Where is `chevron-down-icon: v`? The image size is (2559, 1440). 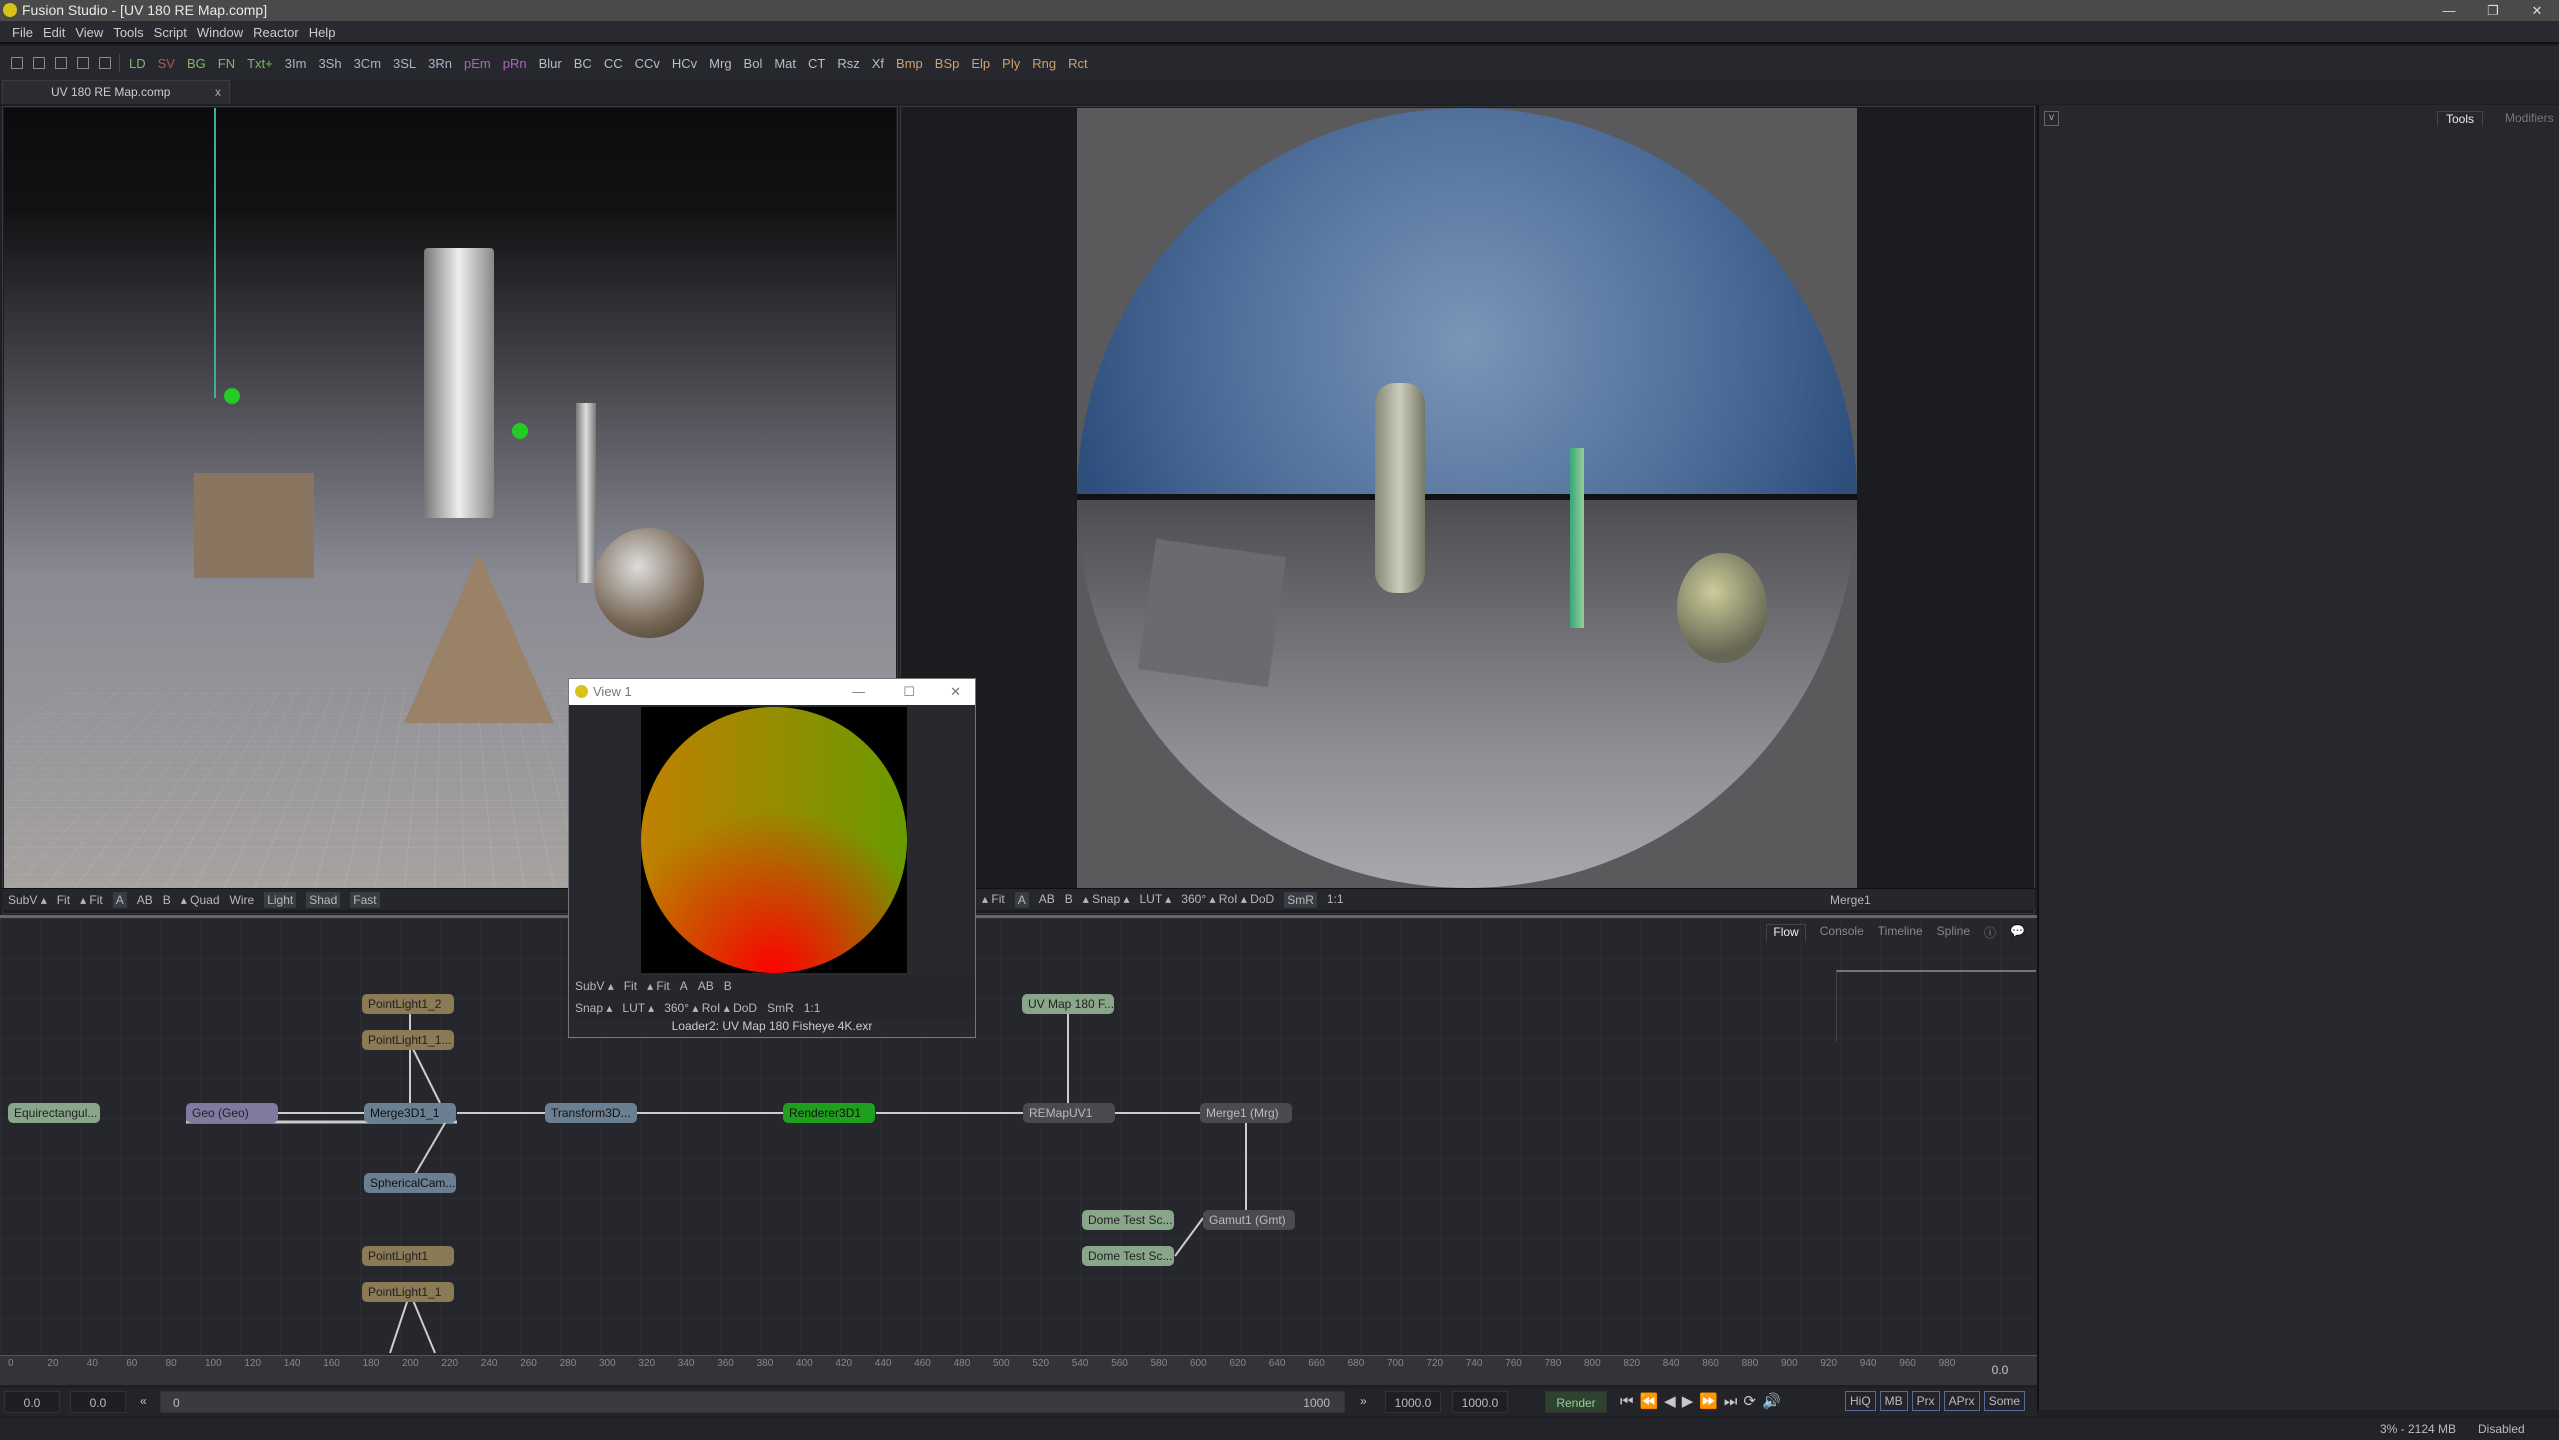
chevron-down-icon: v is located at coordinates (2051, 118).